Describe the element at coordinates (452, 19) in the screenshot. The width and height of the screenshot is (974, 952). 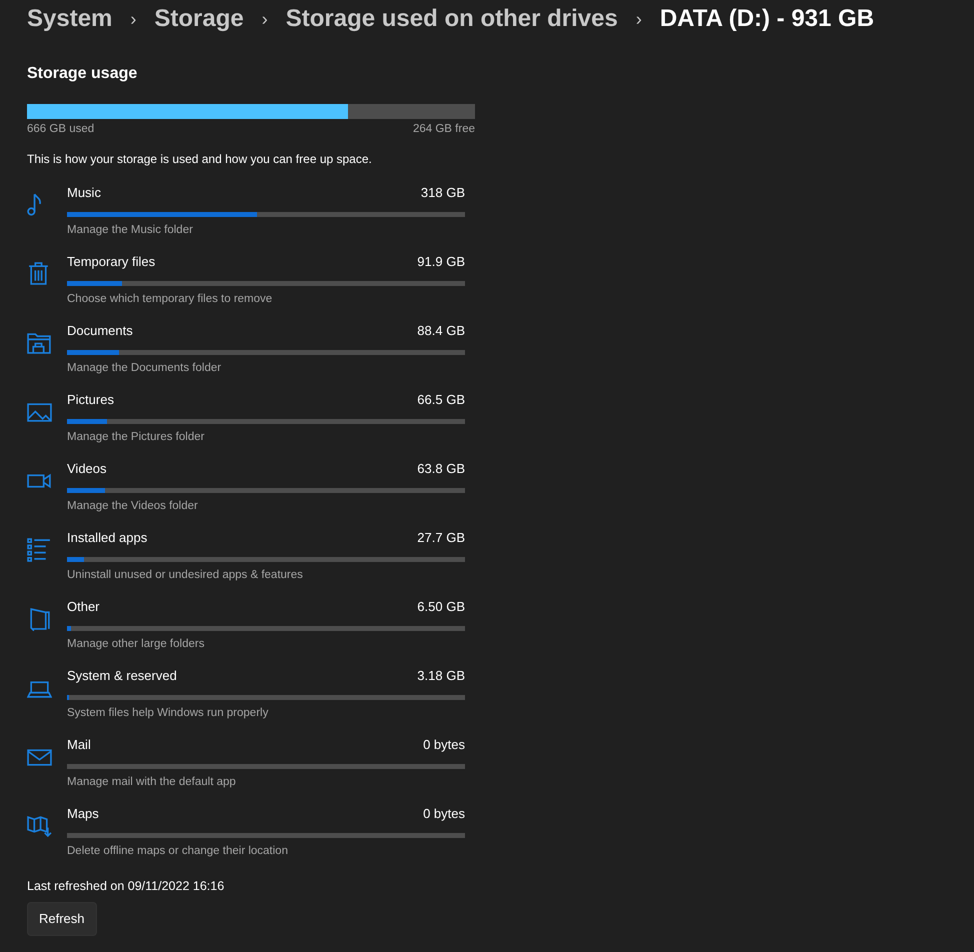
I see `breadcrumb-link: Storage used on other drives` at that location.